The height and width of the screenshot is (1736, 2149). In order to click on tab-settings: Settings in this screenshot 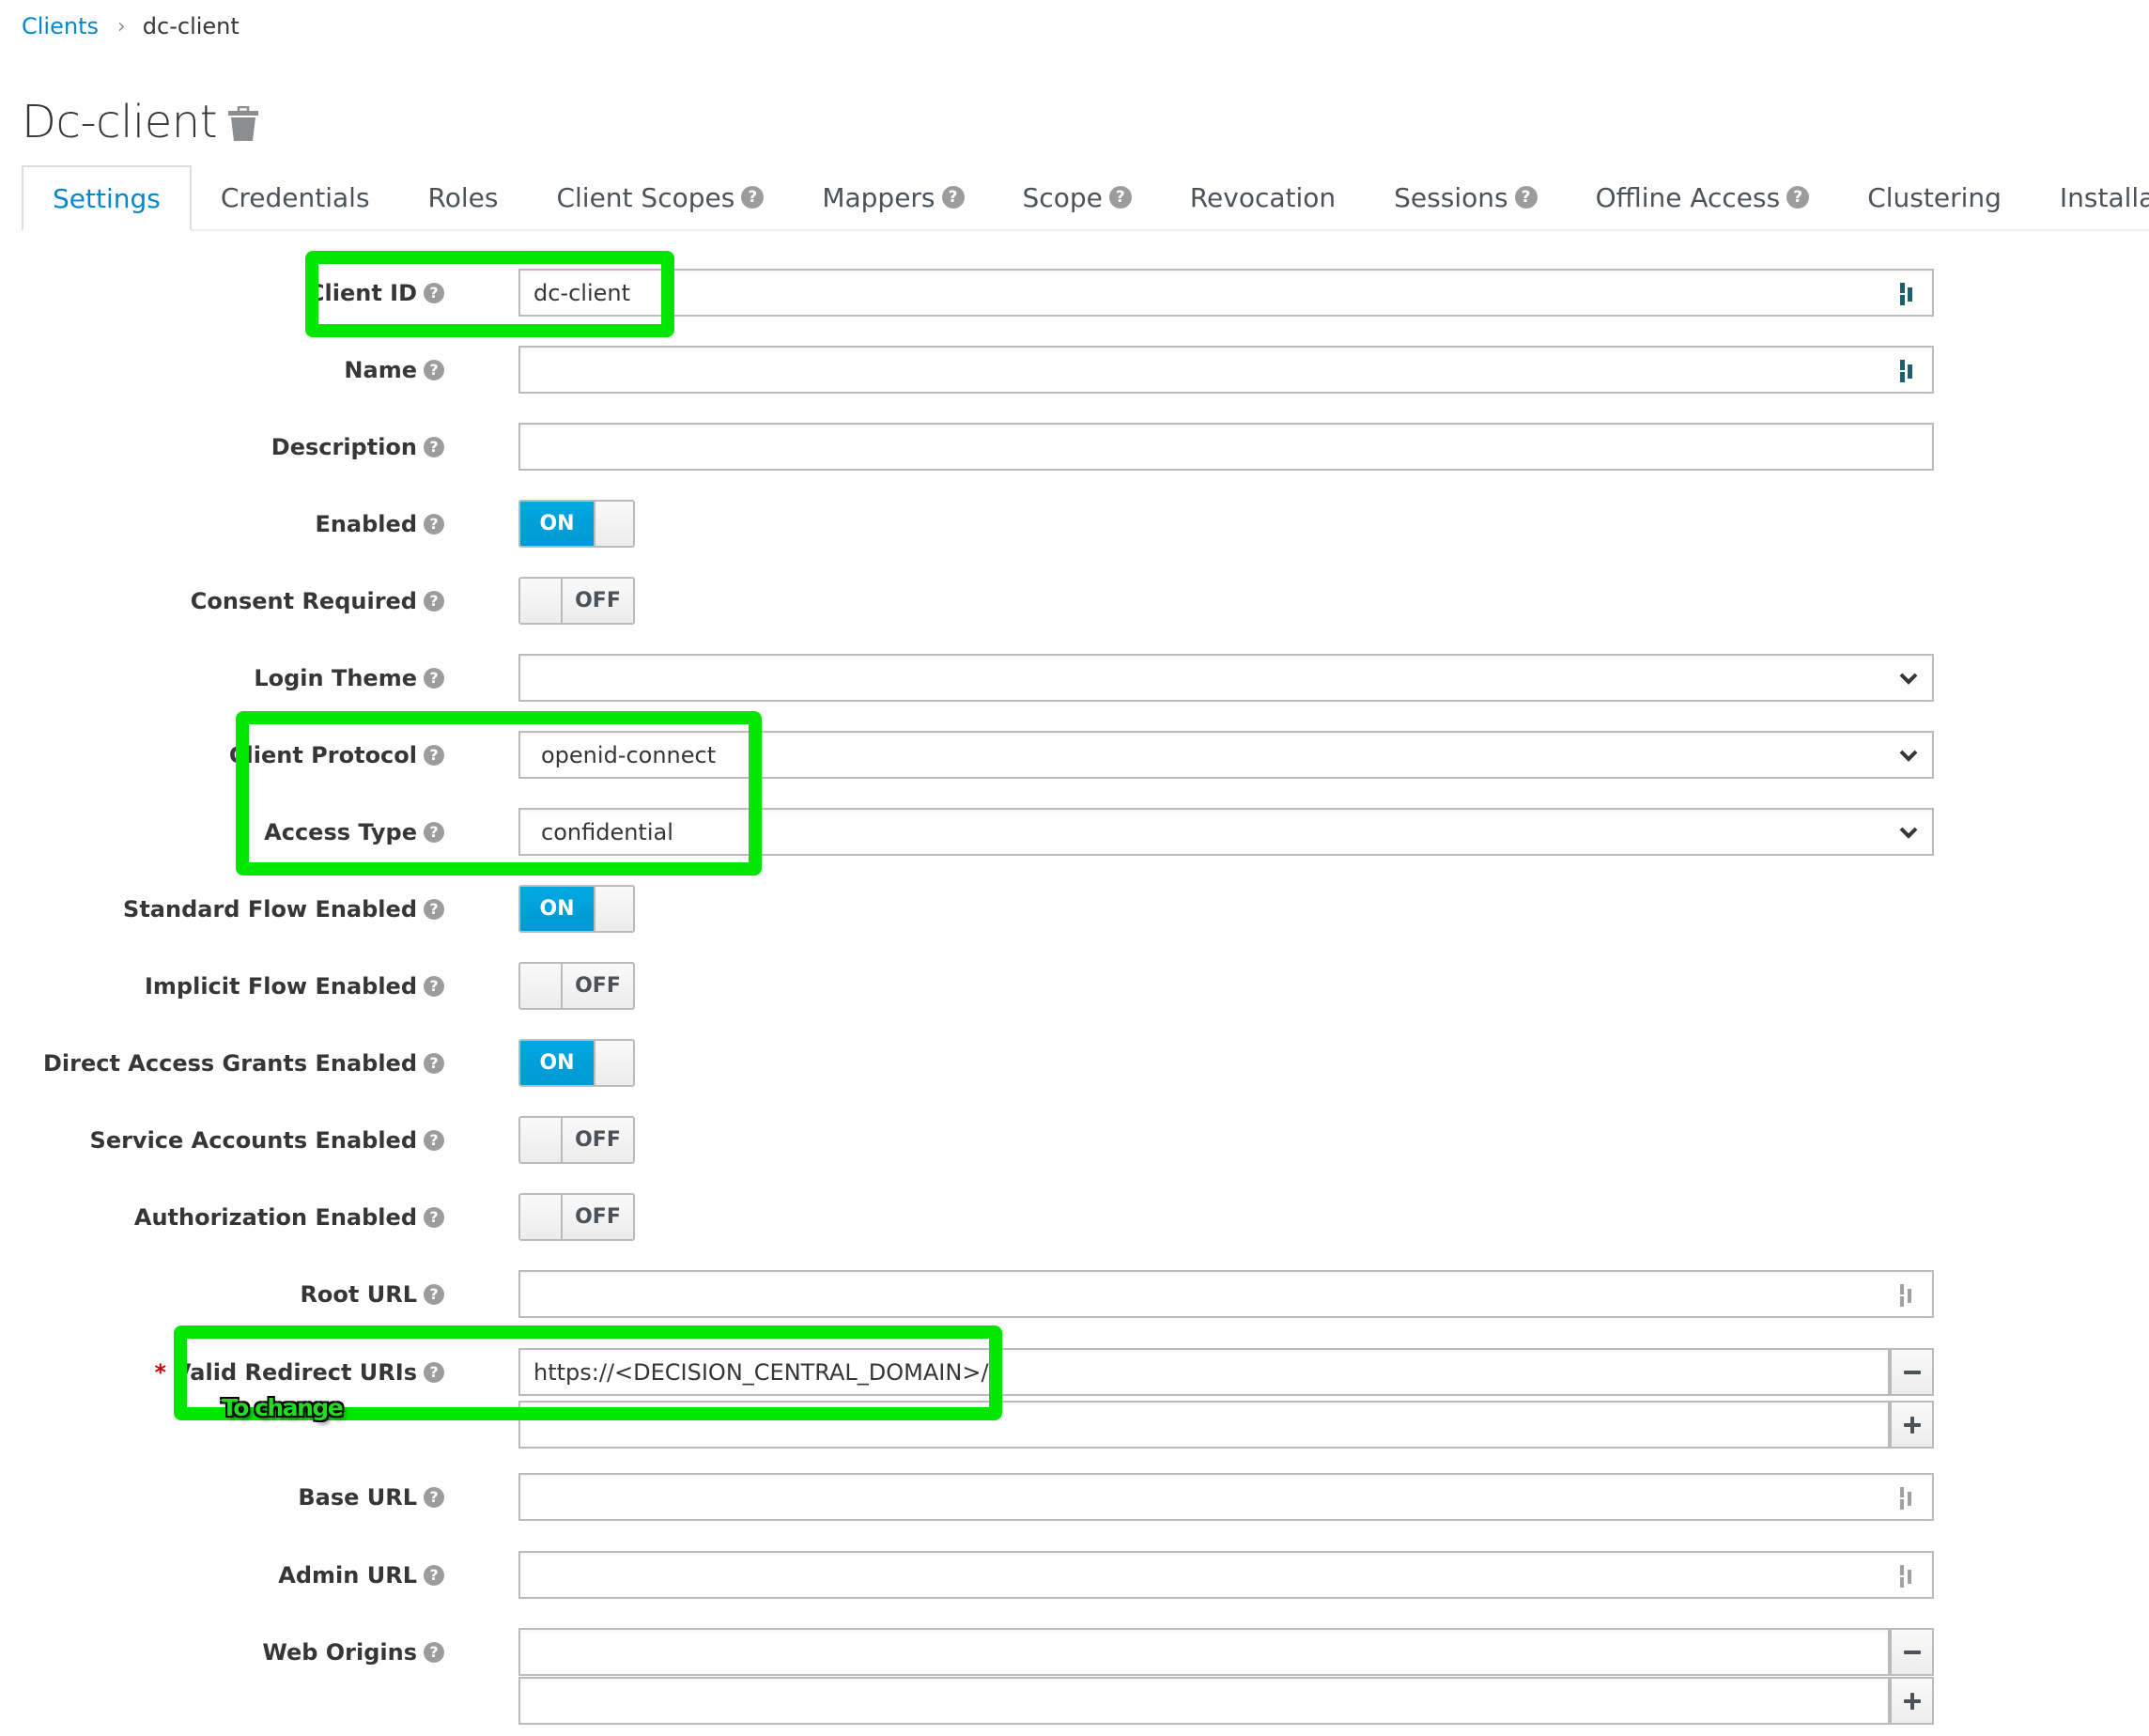, I will do `click(107, 198)`.